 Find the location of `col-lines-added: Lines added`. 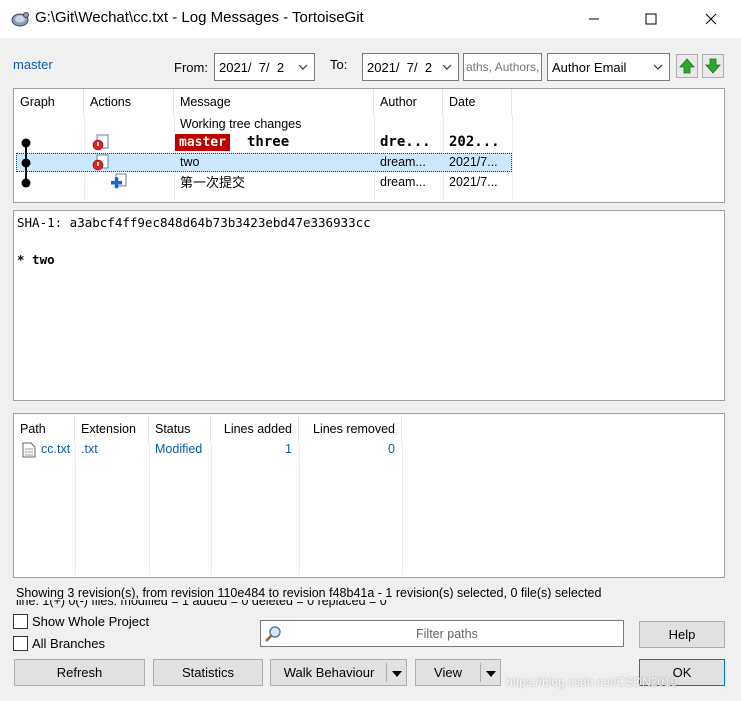

col-lines-added: Lines added is located at coordinates (255, 429).